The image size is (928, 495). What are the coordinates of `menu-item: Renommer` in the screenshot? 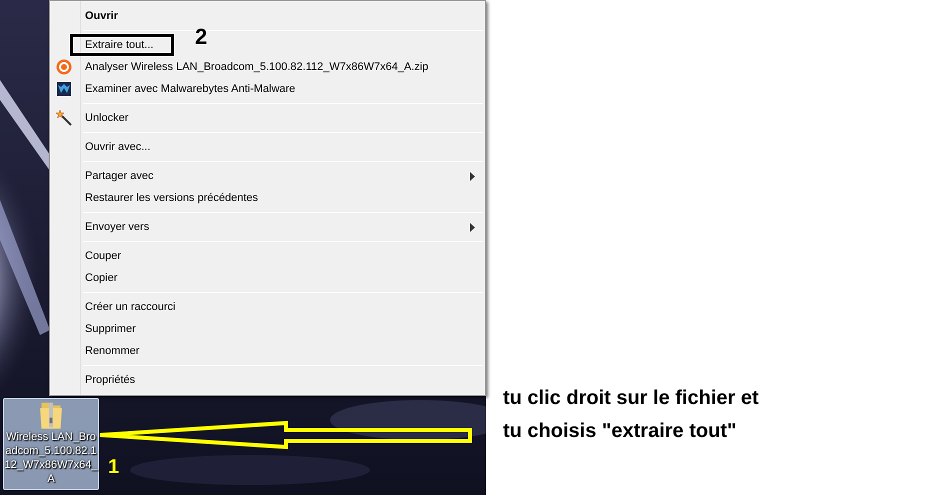 It's located at (110, 351).